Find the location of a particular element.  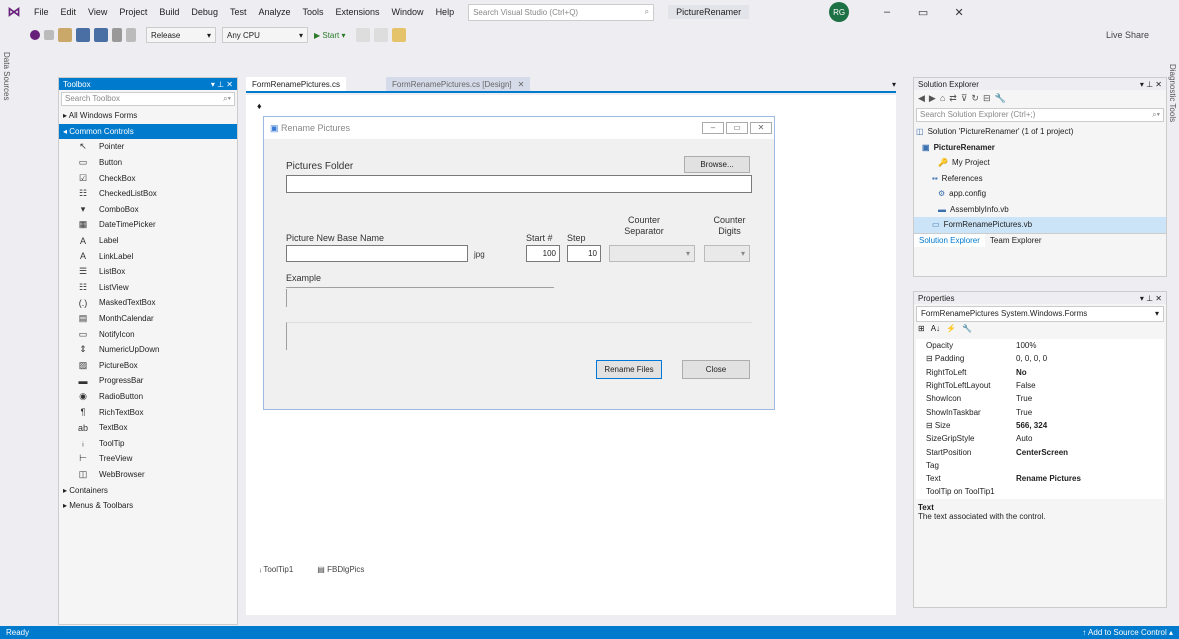

tab-dropdown-icon: ▾ is located at coordinates (894, 84).